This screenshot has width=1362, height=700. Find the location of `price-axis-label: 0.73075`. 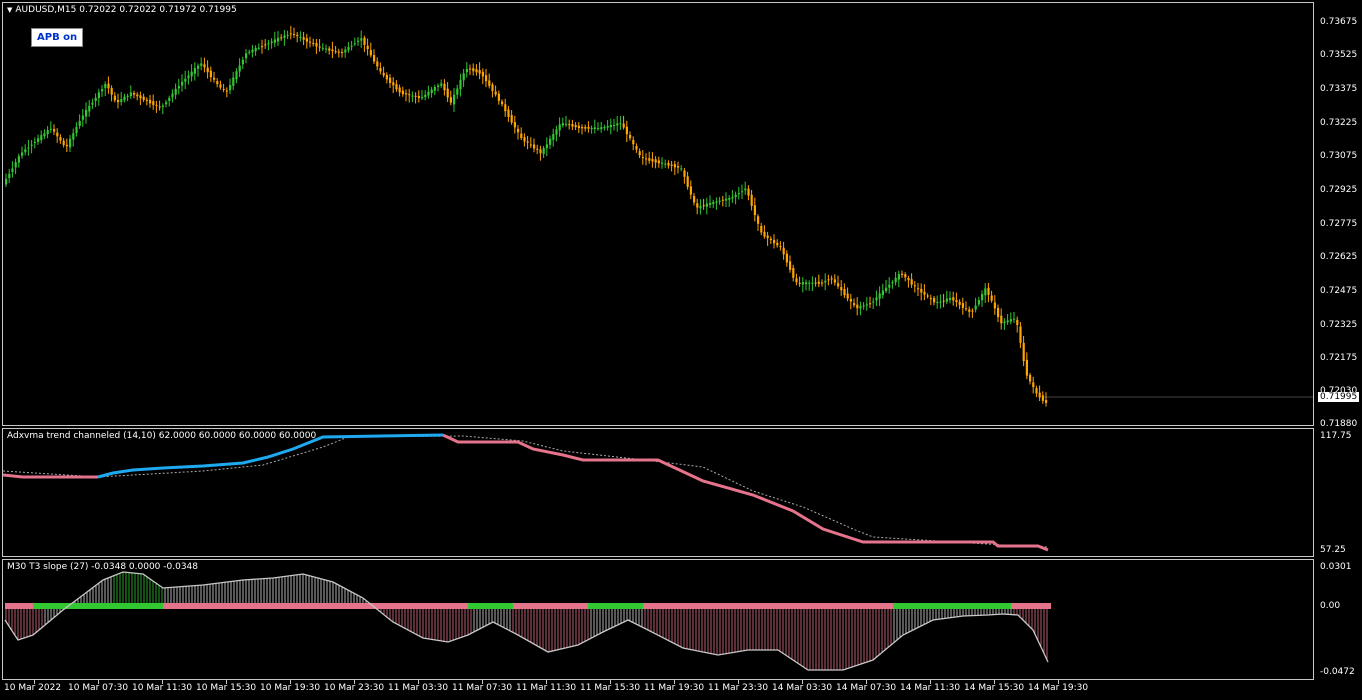

price-axis-label: 0.73075 is located at coordinates (1339, 156).